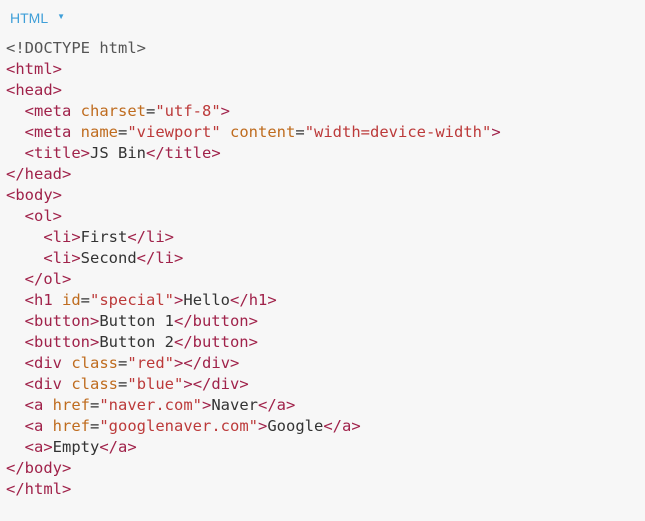  I want to click on code-line: </body>, so click(322, 468).